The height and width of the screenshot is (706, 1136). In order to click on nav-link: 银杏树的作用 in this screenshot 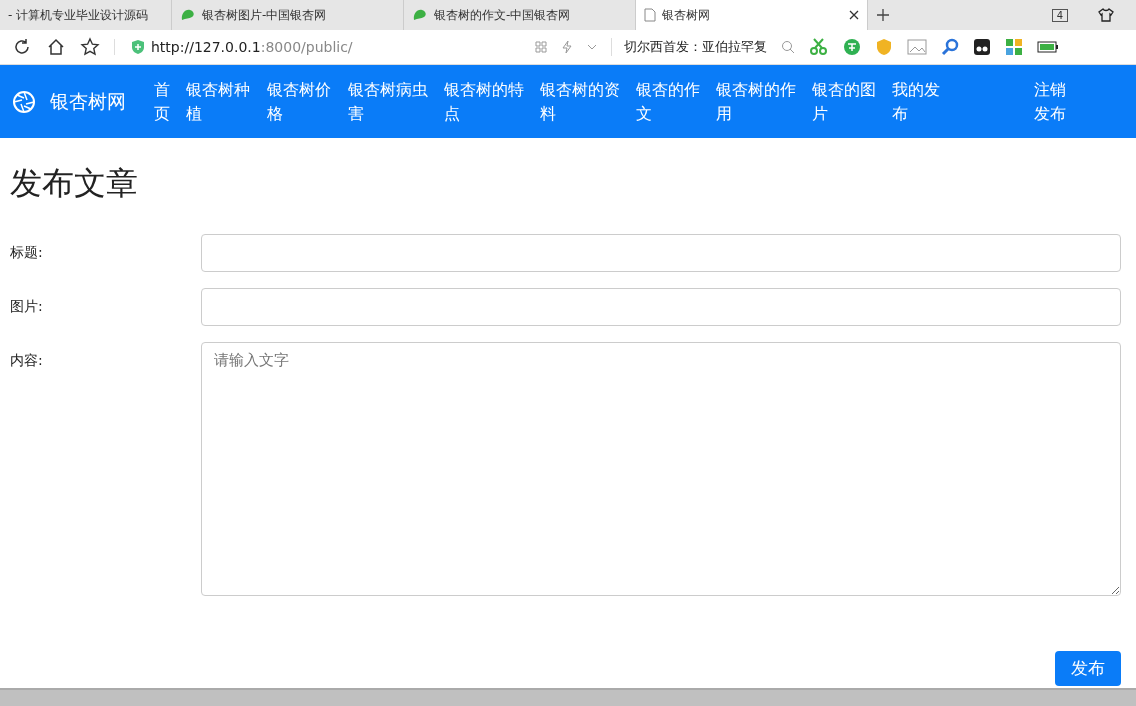, I will do `click(756, 101)`.